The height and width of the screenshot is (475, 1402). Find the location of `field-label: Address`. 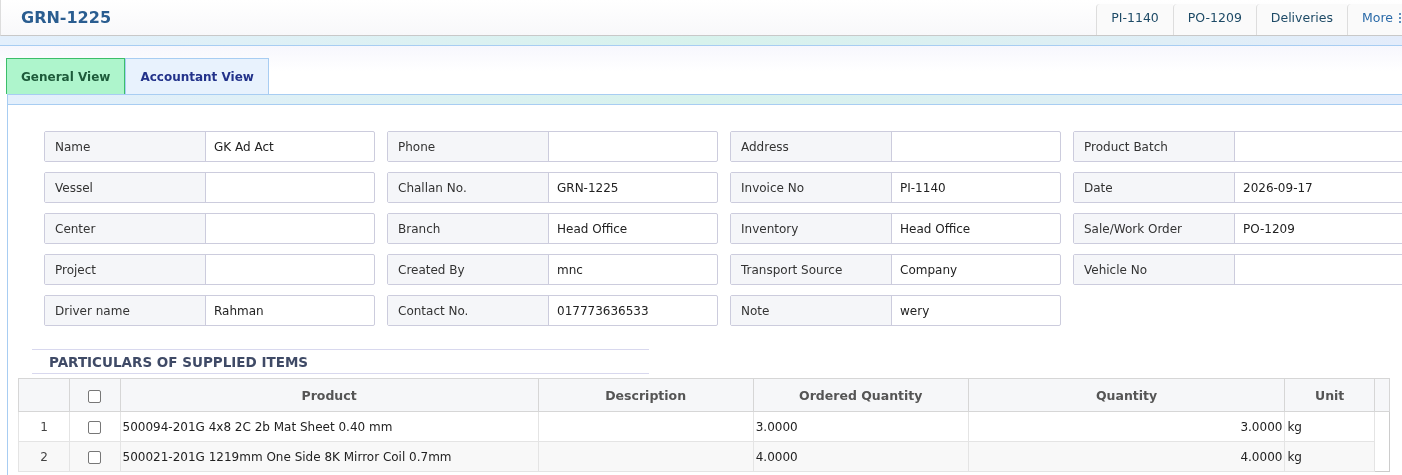

field-label: Address is located at coordinates (811, 146).